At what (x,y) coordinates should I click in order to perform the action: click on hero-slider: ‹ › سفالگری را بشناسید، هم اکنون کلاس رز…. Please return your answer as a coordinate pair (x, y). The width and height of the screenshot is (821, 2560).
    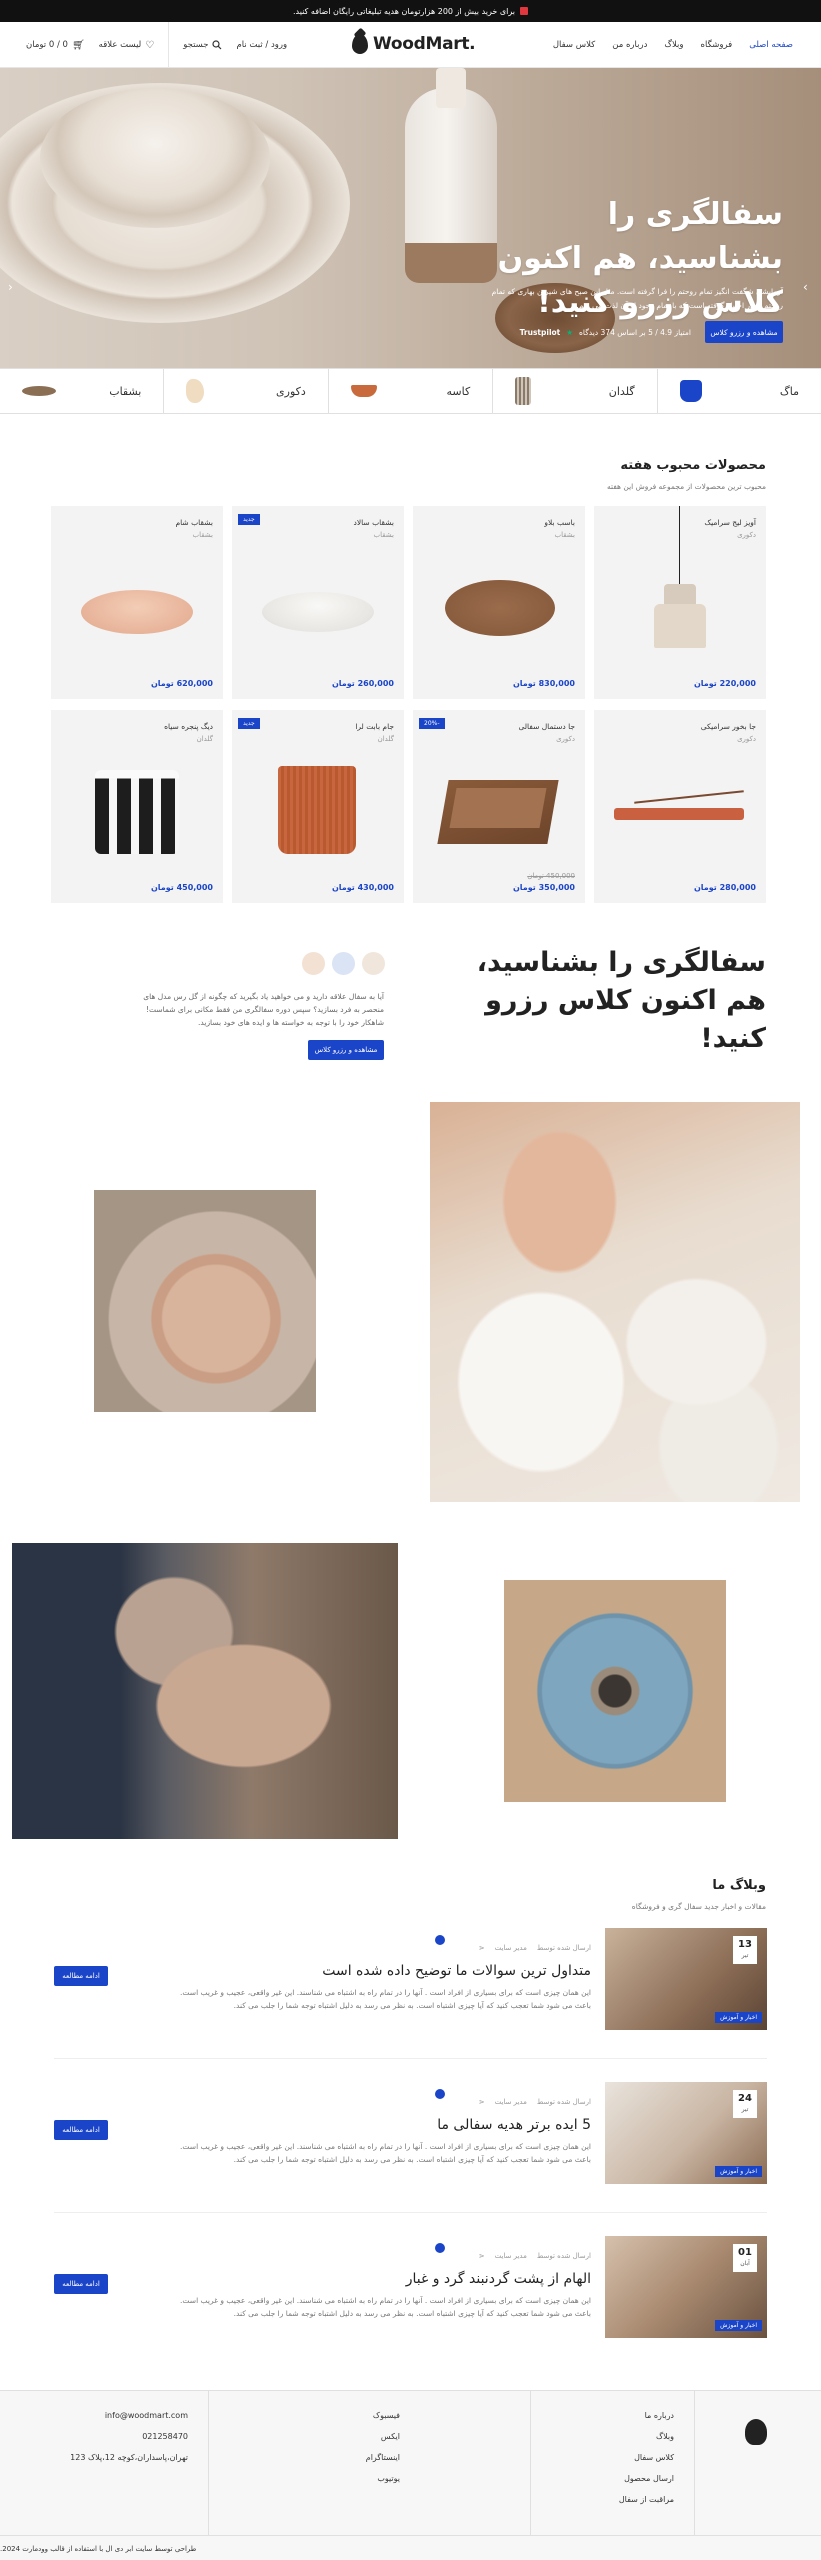
    Looking at the image, I should click on (410, 218).